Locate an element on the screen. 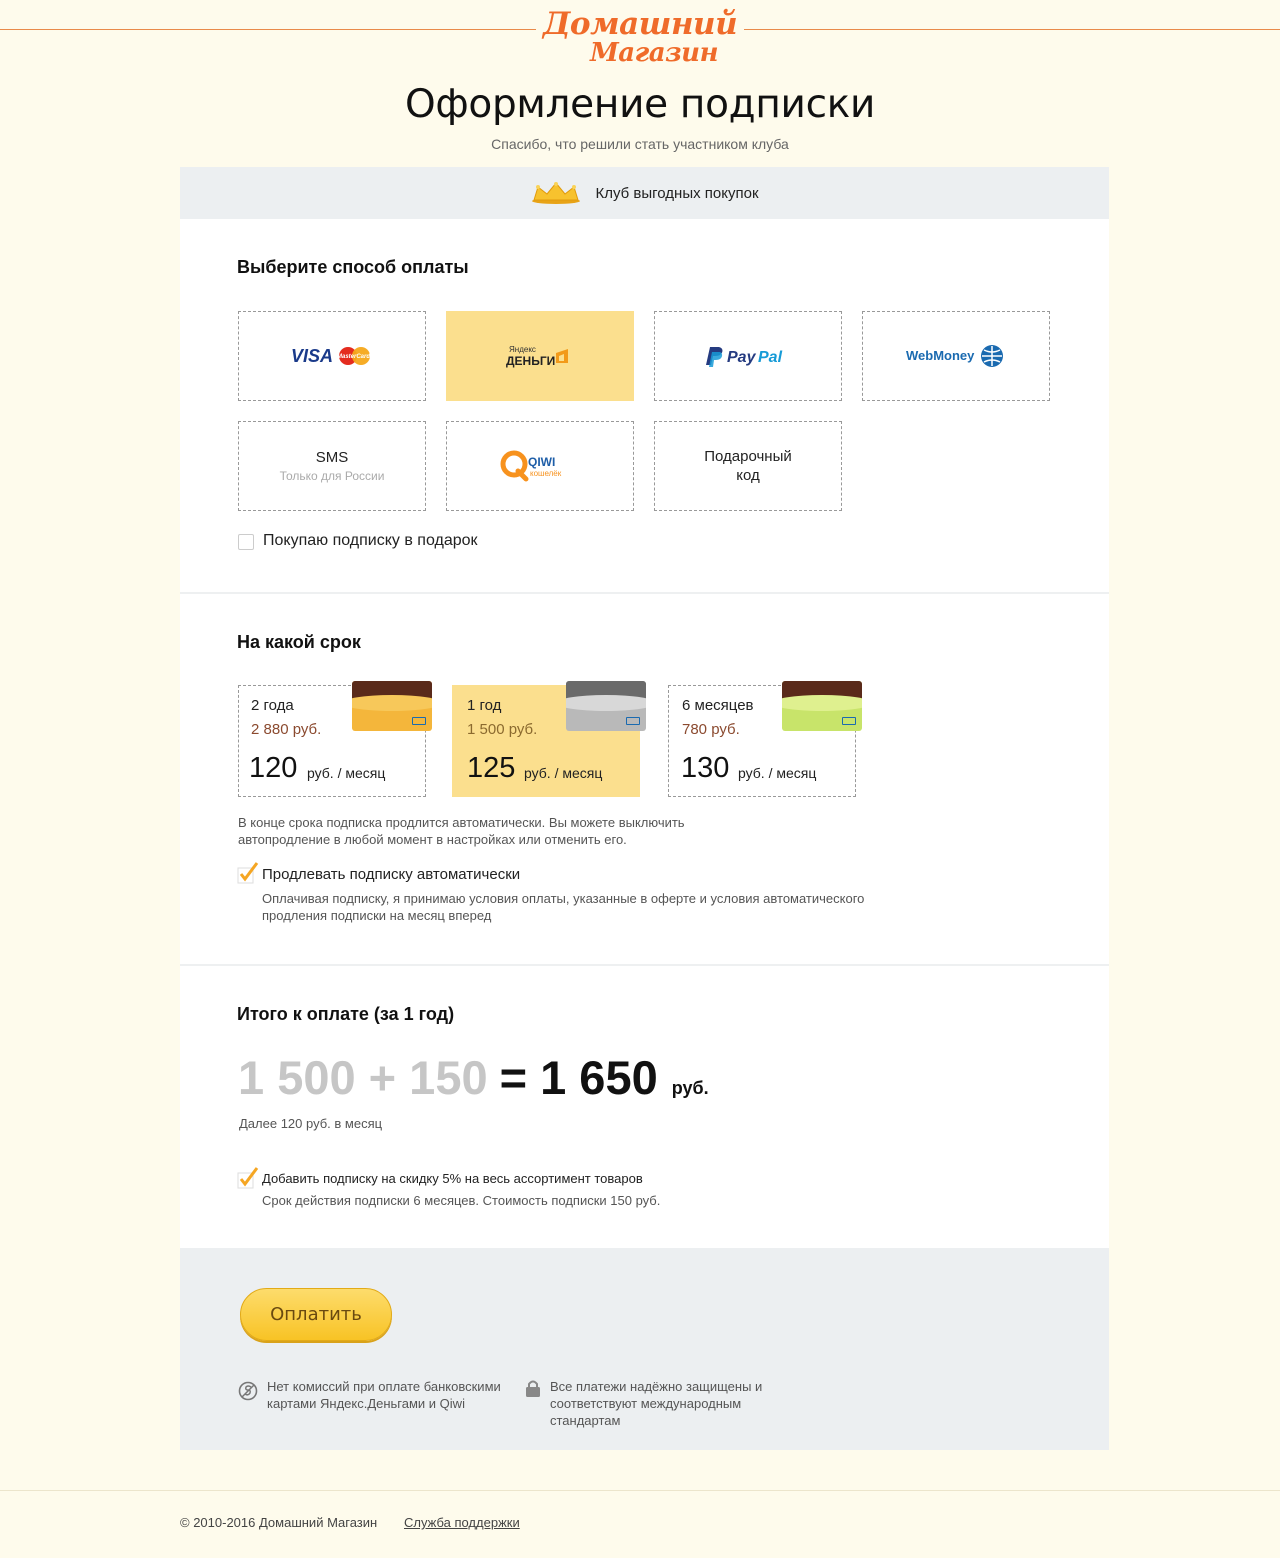  pay-button: Оплатить is located at coordinates (316, 1314).